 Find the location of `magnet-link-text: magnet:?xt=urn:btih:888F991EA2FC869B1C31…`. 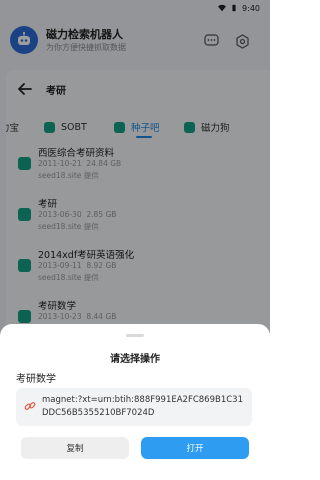

magnet-link-text: magnet:?xt=urn:btih:888F991EA2FC869B1C31… is located at coordinates (142, 406).